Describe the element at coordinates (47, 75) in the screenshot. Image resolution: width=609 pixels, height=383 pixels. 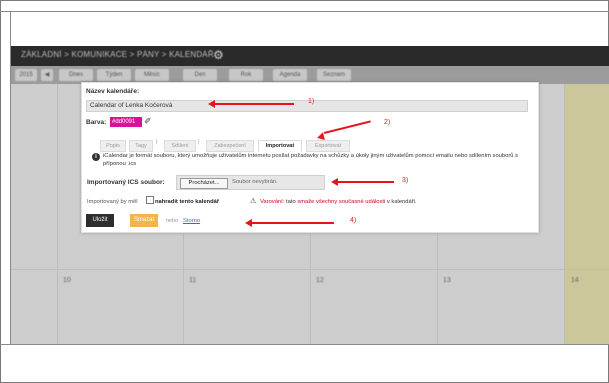
I see `prev-button: ◀` at that location.